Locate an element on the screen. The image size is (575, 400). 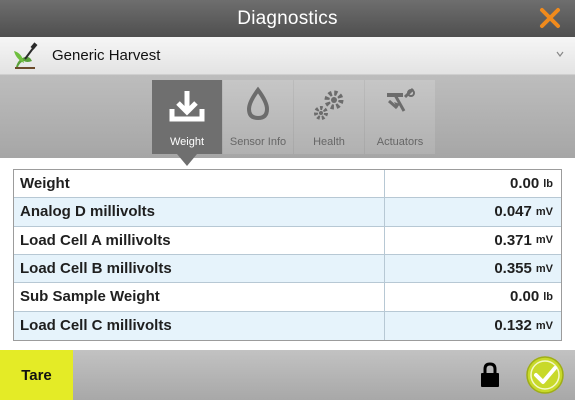
selector-value: Generic Harvest is located at coordinates (106, 55).